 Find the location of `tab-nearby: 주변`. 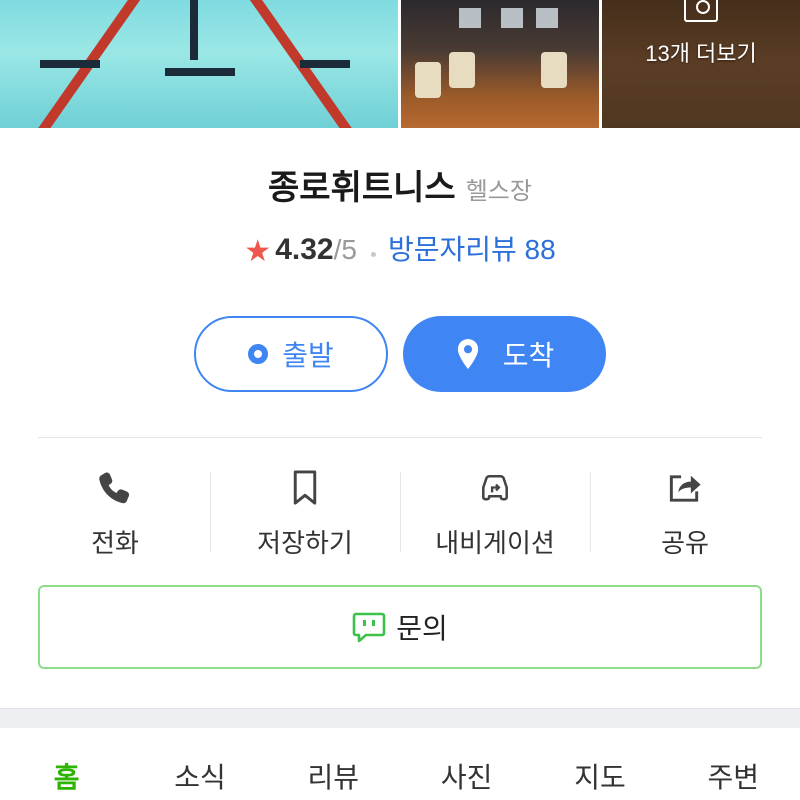

tab-nearby: 주변 is located at coordinates (733, 764).